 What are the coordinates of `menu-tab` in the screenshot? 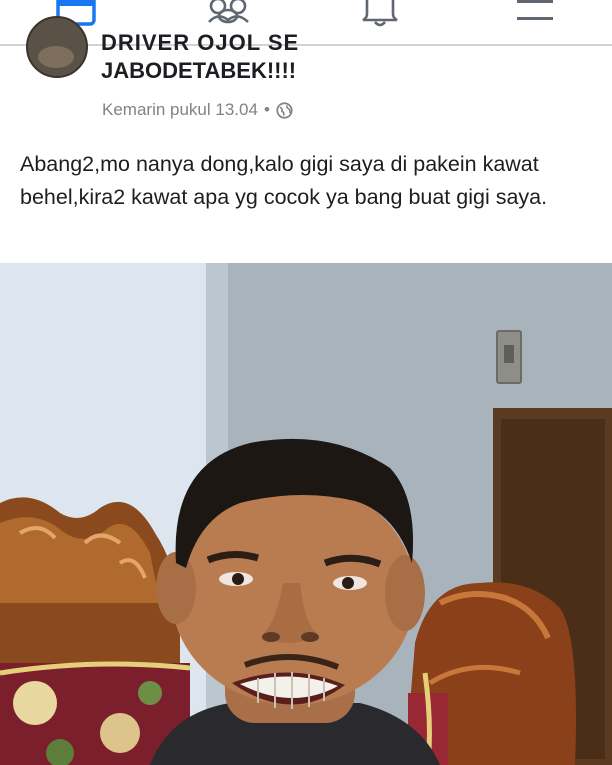 It's located at (534, 14).